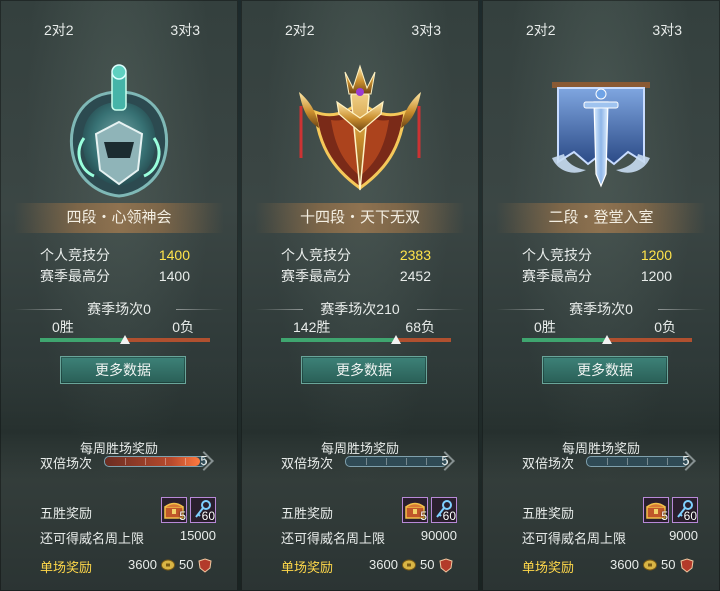  I want to click on weekly-cap-value: 90000, so click(438, 535).